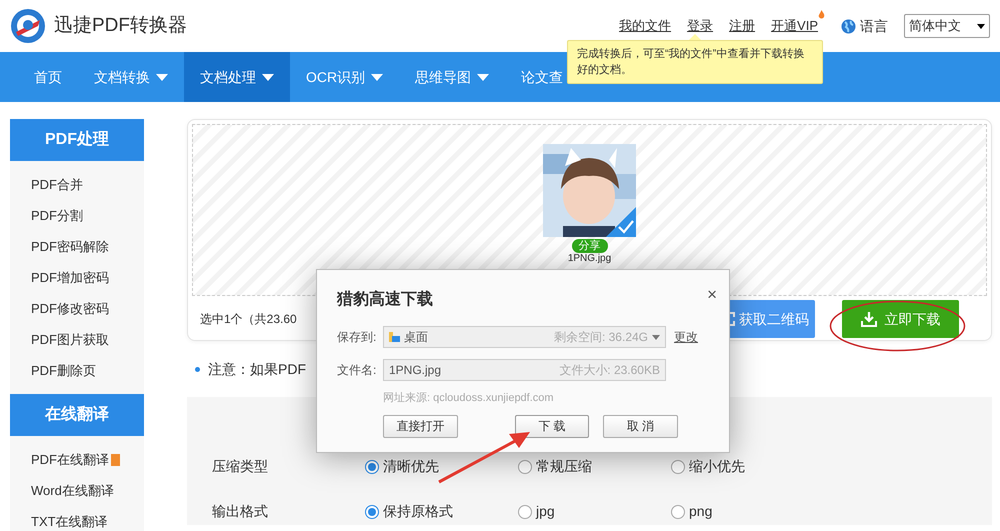  What do you see at coordinates (77, 415) in the screenshot?
I see `sidebar-heading: 在线翻译` at bounding box center [77, 415].